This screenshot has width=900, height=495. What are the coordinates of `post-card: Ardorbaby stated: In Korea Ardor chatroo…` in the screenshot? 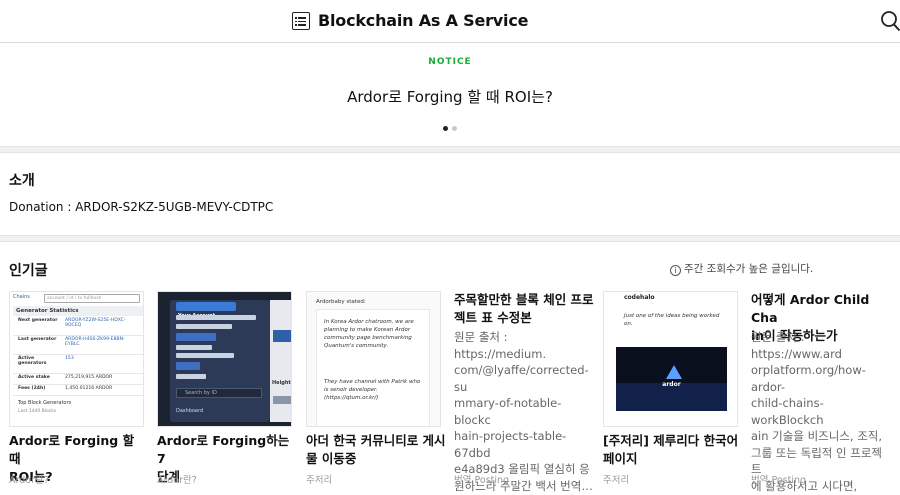 It's located at (376, 391).